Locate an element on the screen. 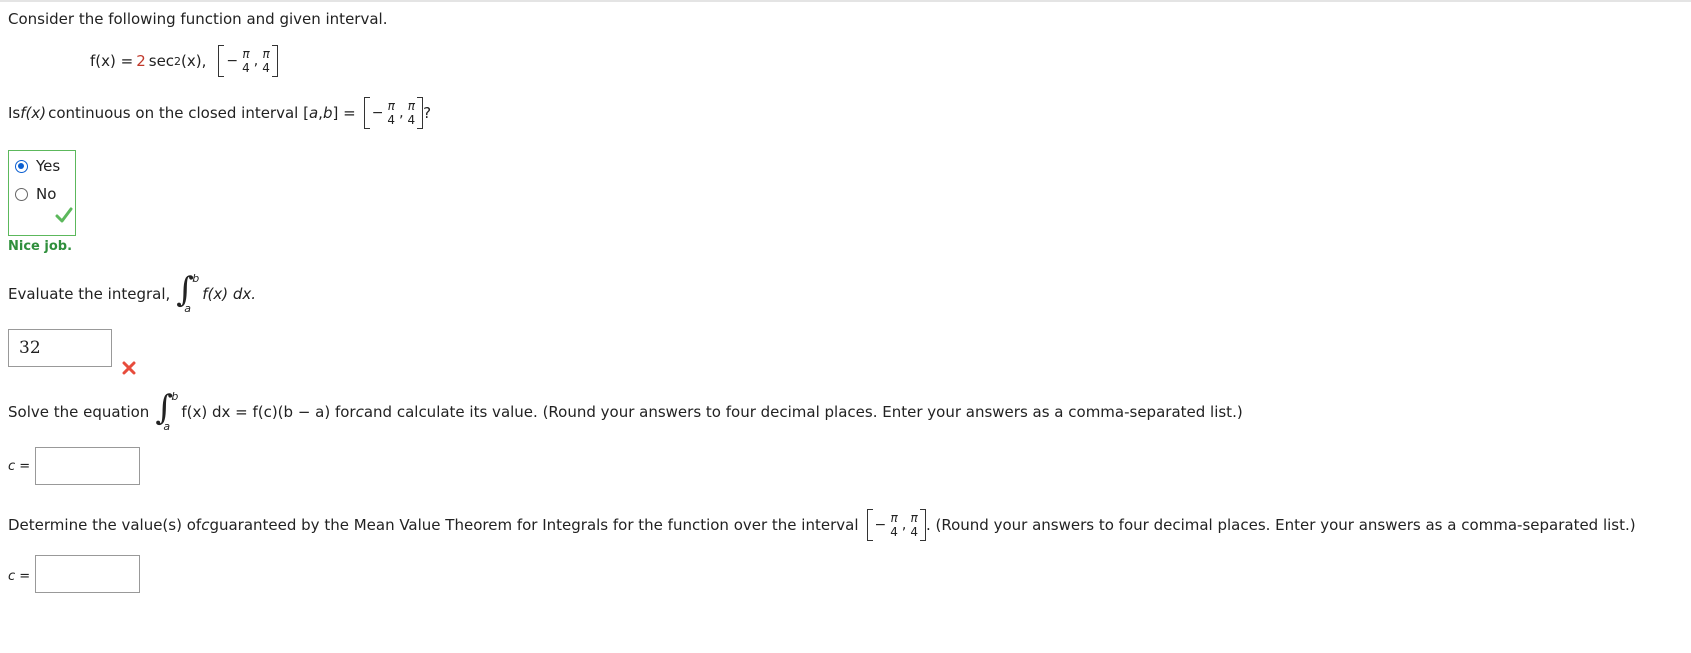 The image size is (1691, 653). radio-no-label: No is located at coordinates (46, 194).